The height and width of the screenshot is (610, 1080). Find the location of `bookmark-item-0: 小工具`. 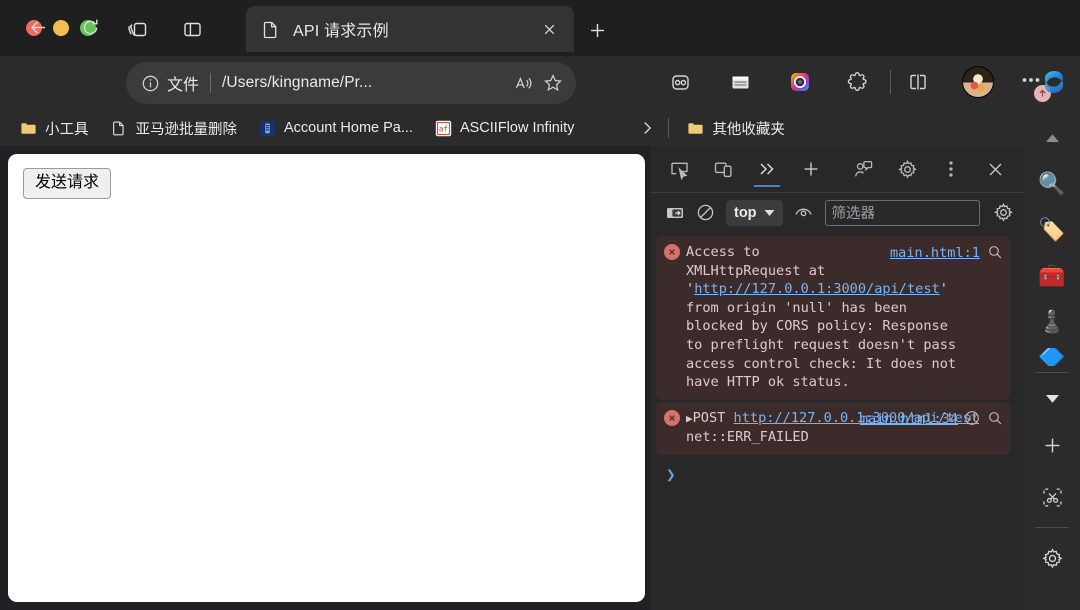

bookmark-item-0: 小工具 is located at coordinates (54, 128).